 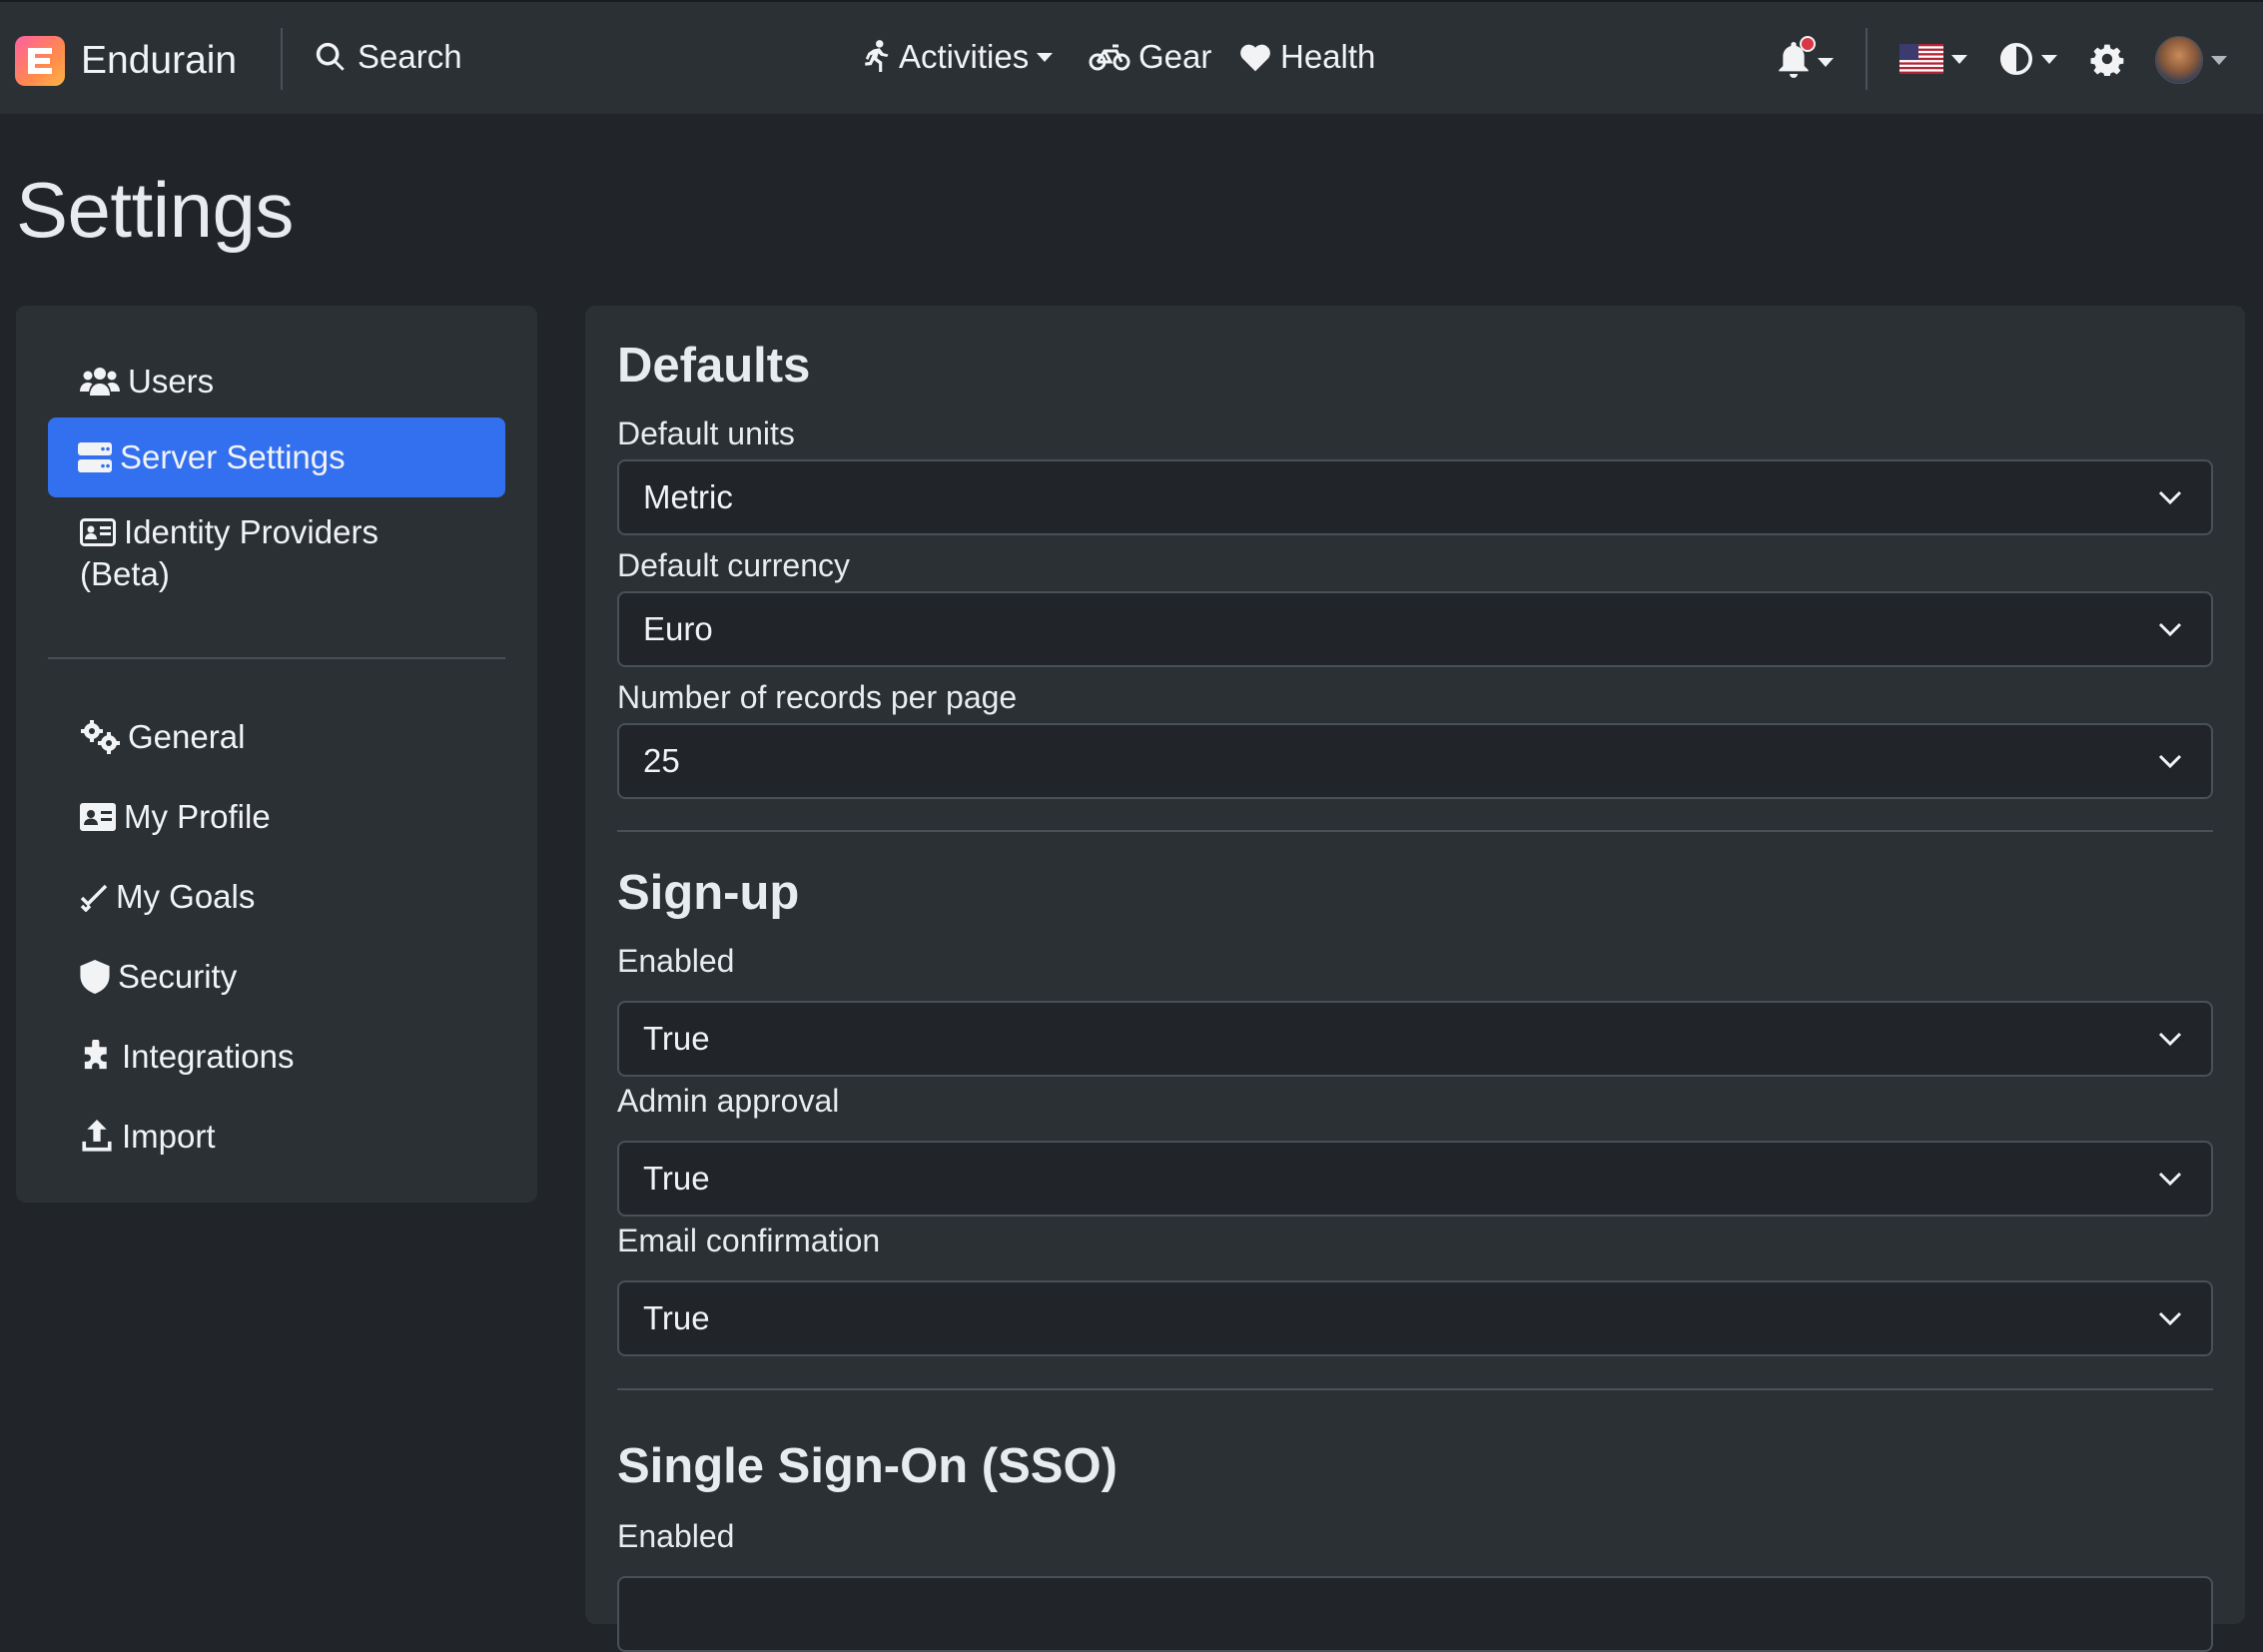 I want to click on brand-link: Endurain, so click(x=126, y=61).